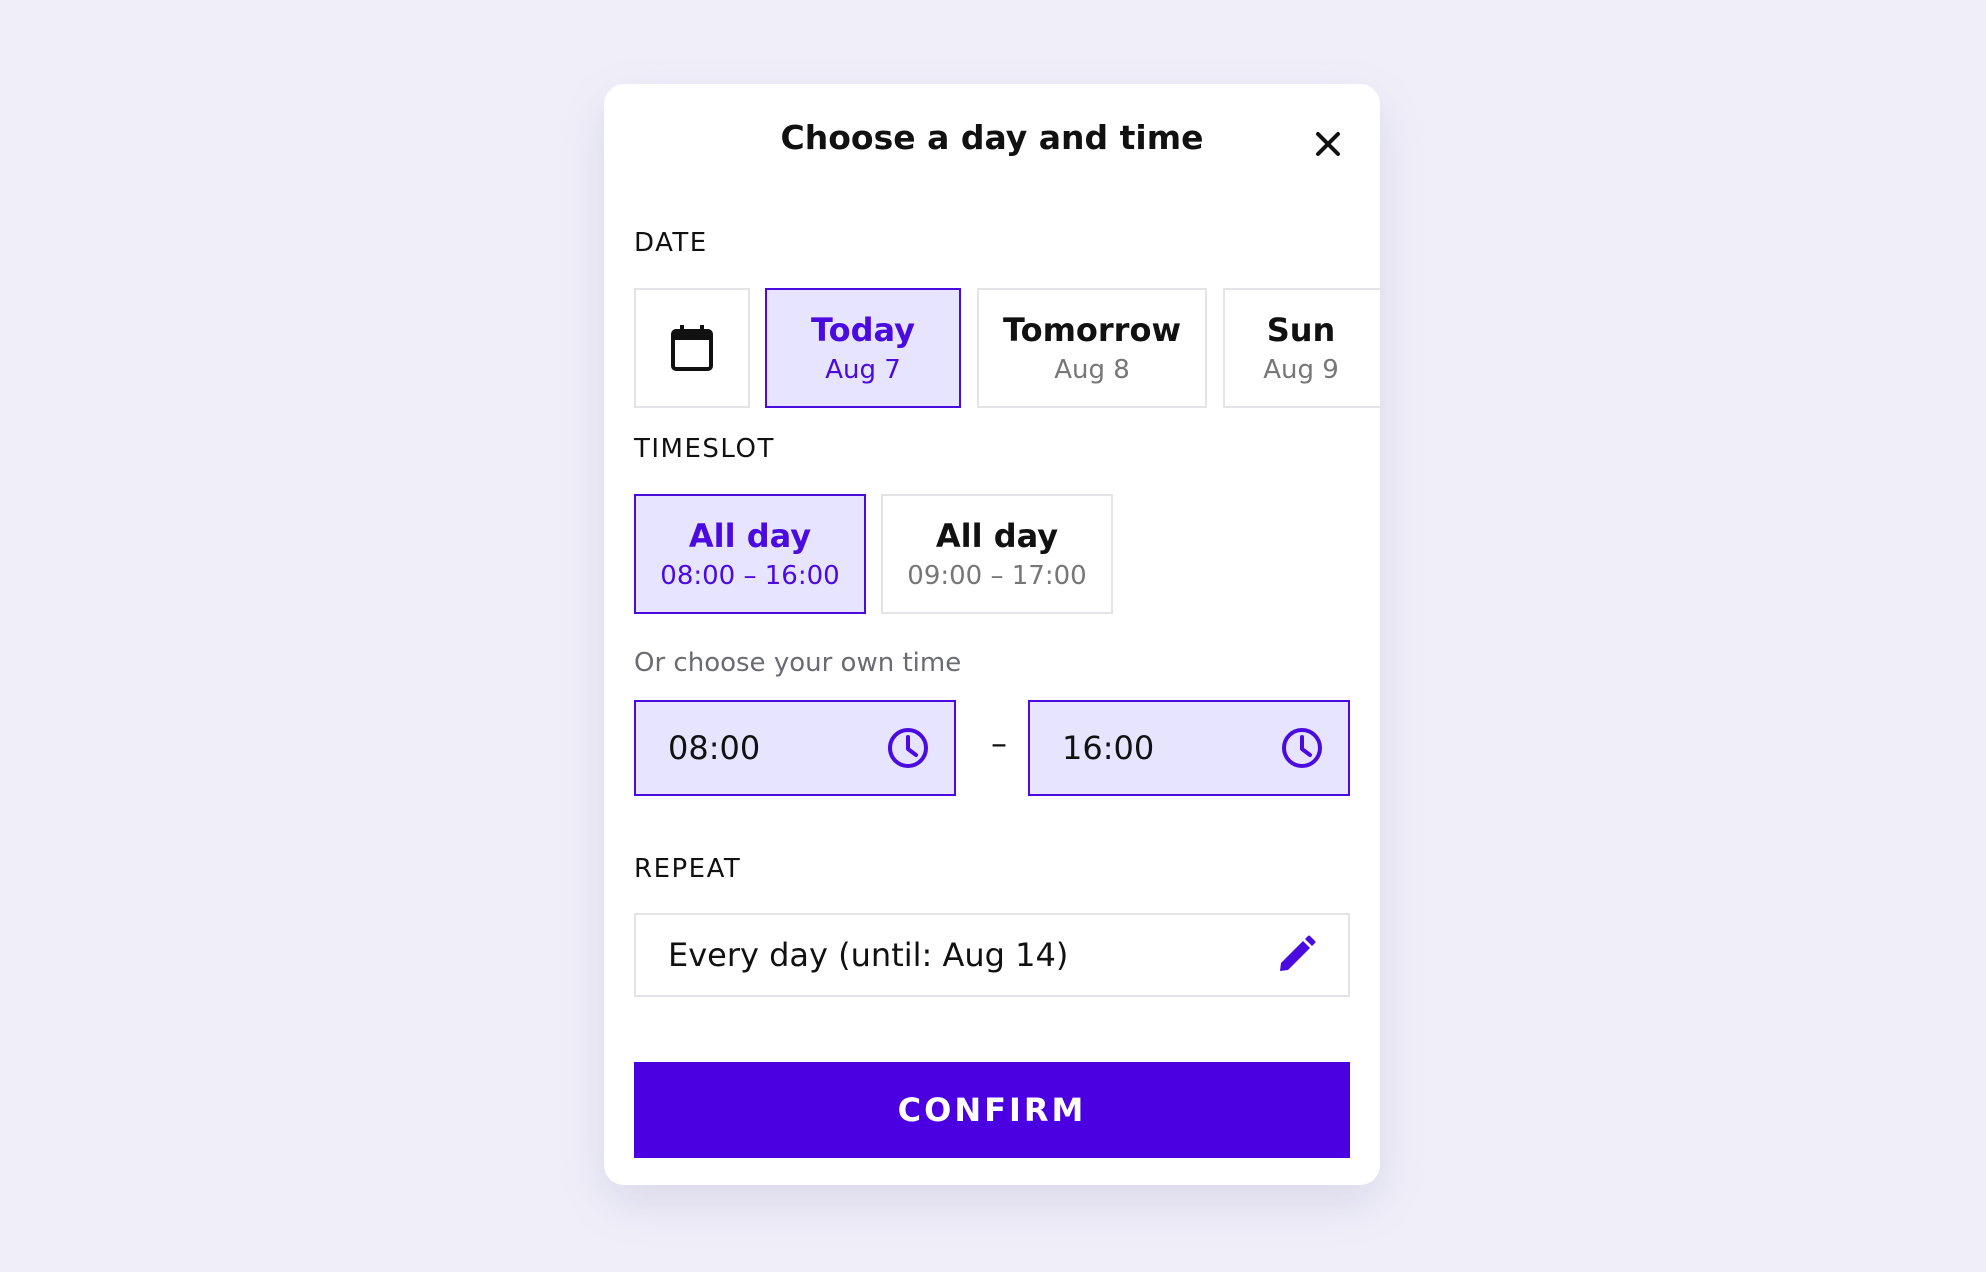 The width and height of the screenshot is (1986, 1272). I want to click on date-option-sun: Sun Aug 9, so click(1301, 348).